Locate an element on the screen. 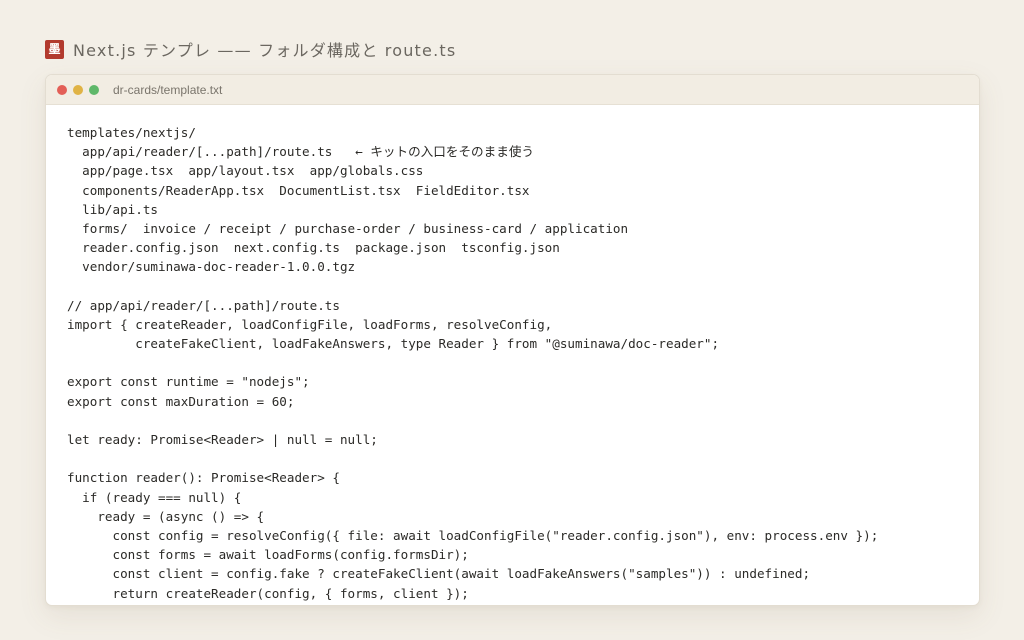 The width and height of the screenshot is (1024, 640). zoom-window-button is located at coordinates (94, 89).